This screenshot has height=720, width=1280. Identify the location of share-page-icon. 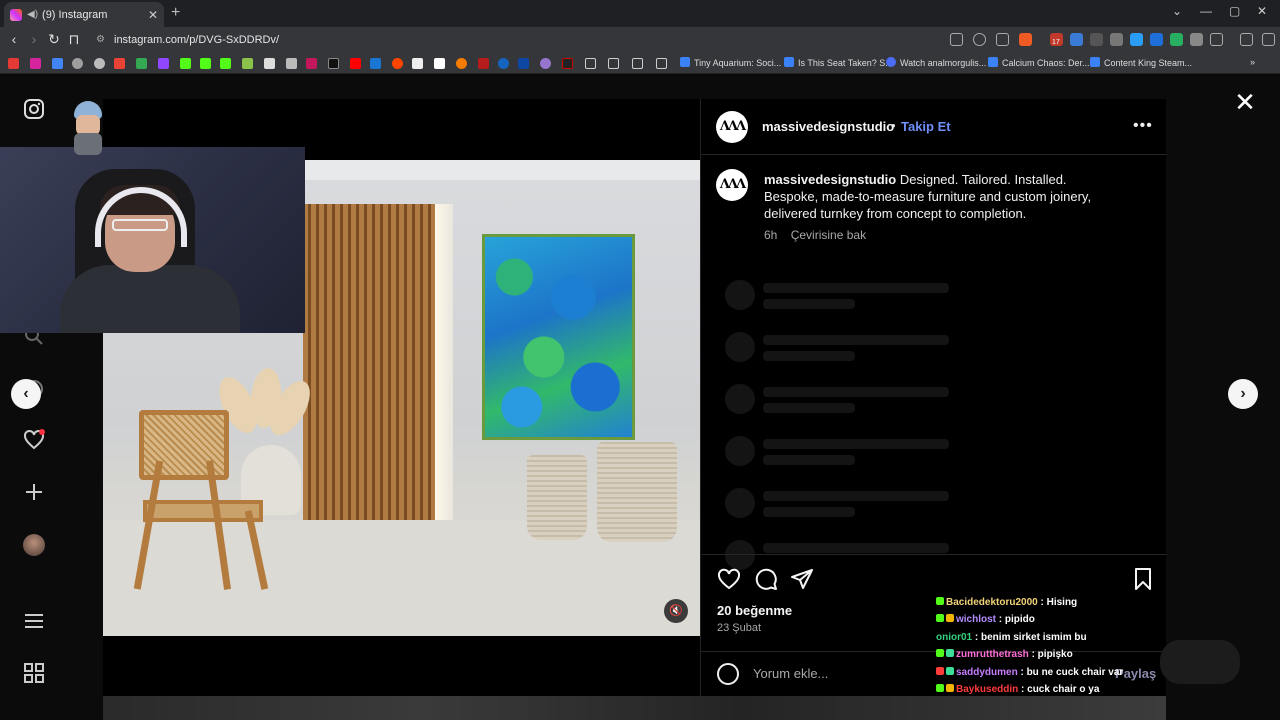
(1002, 39).